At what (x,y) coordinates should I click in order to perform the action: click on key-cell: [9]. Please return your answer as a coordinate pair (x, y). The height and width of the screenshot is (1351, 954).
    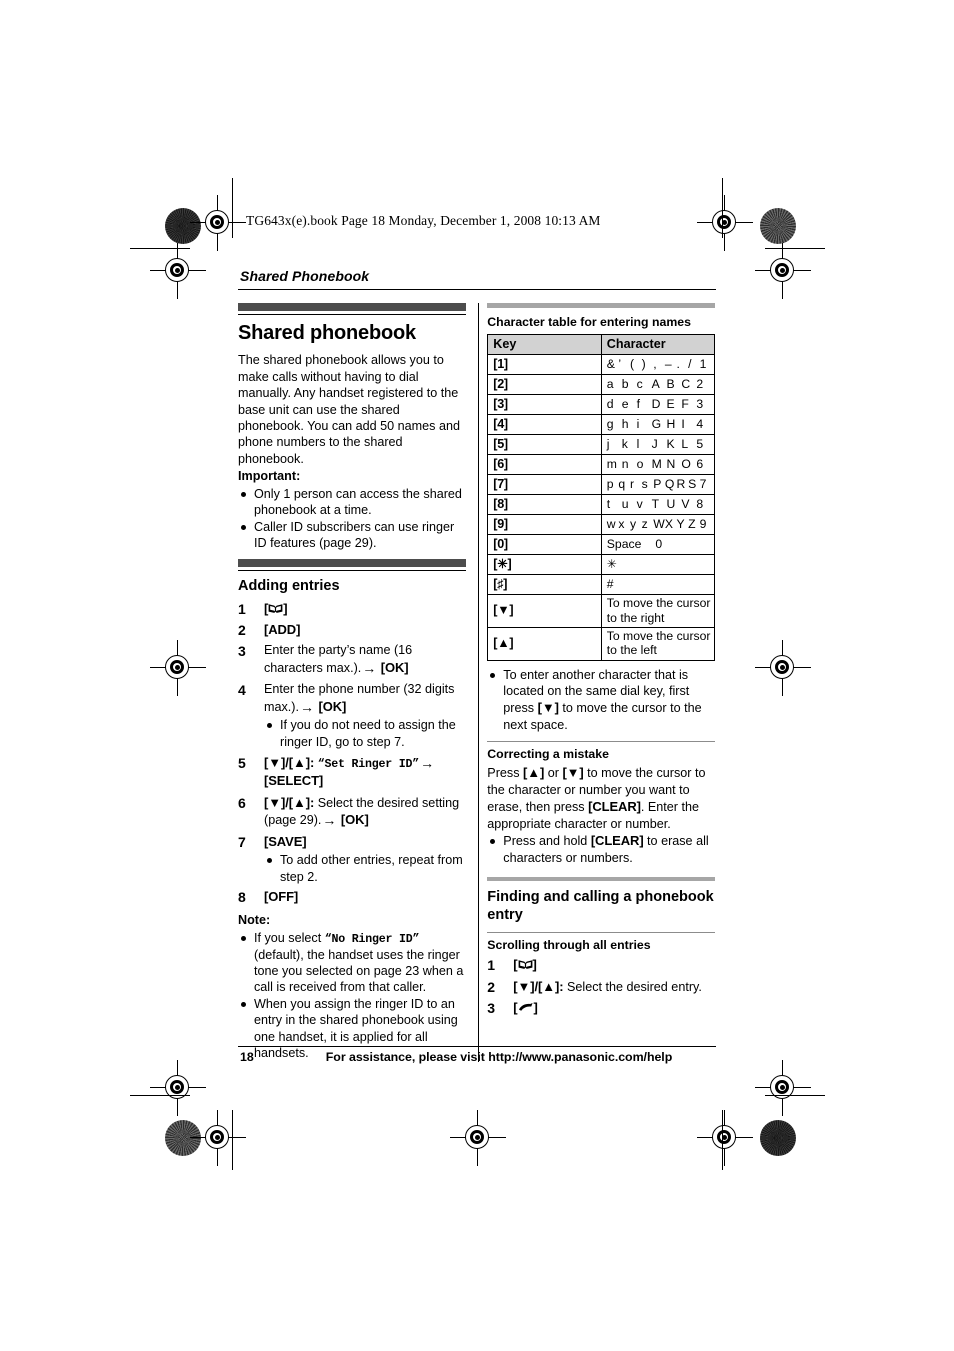
    Looking at the image, I should click on (544, 525).